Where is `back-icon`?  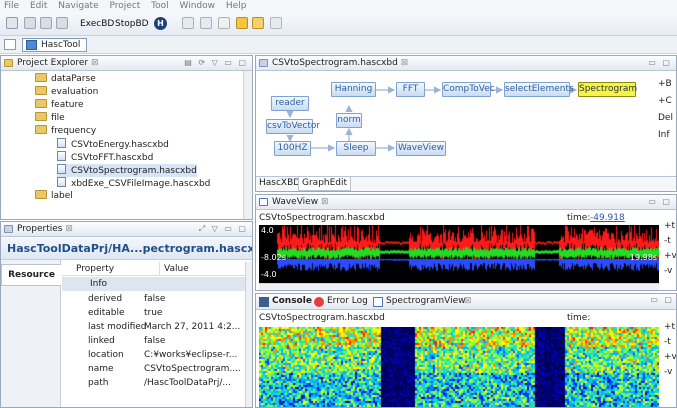
back-icon is located at coordinates (258, 23).